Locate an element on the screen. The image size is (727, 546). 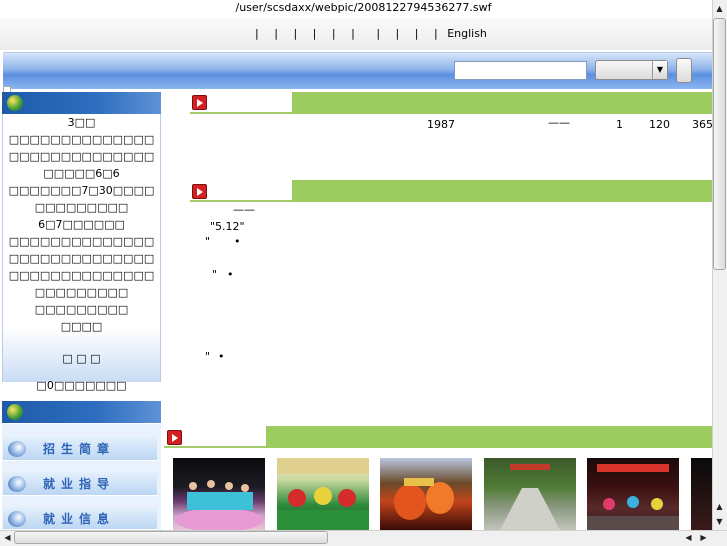
gallery-photo-evening-show is located at coordinates (633, 494).